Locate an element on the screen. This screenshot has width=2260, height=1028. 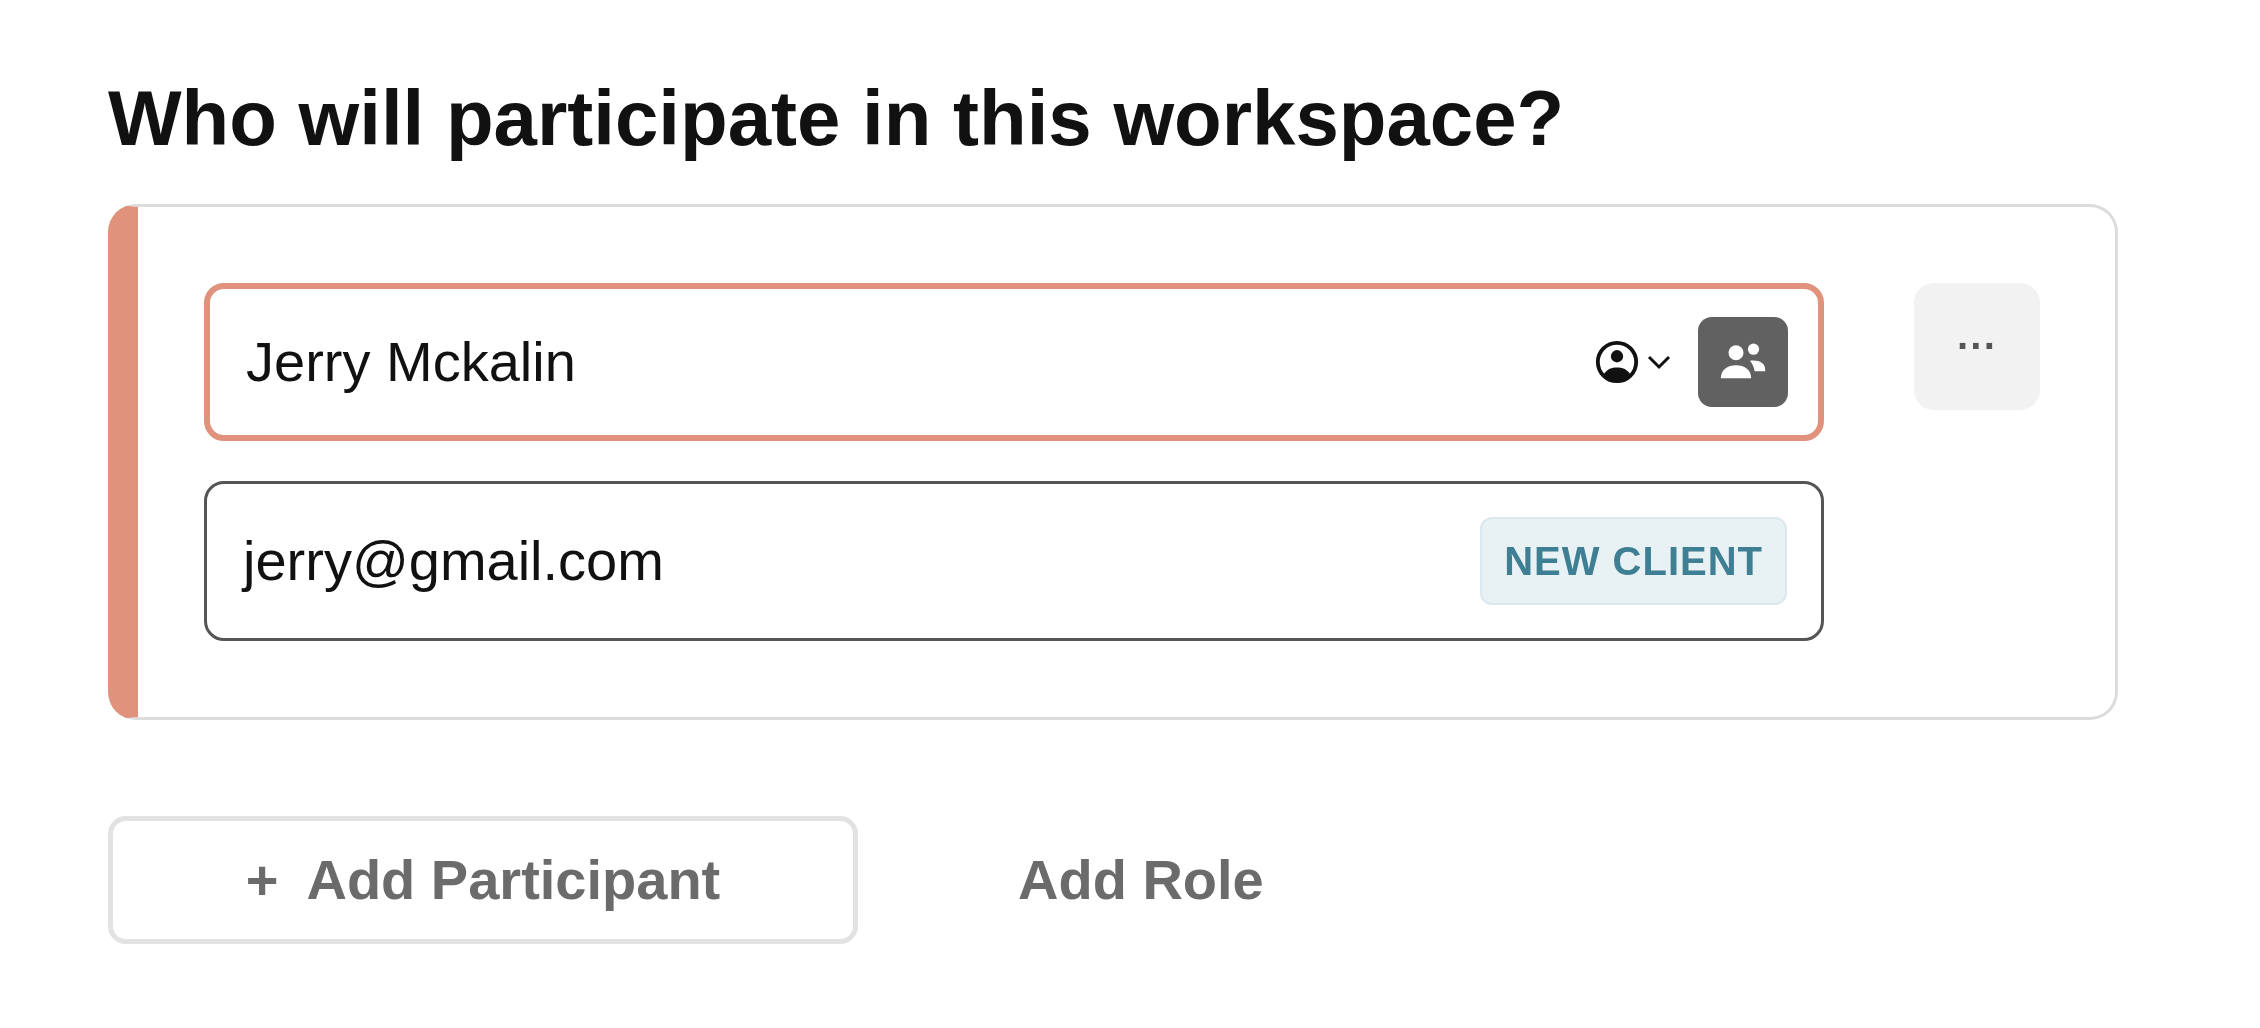
name-value: Jerry Mckalin is located at coordinates (411, 361).